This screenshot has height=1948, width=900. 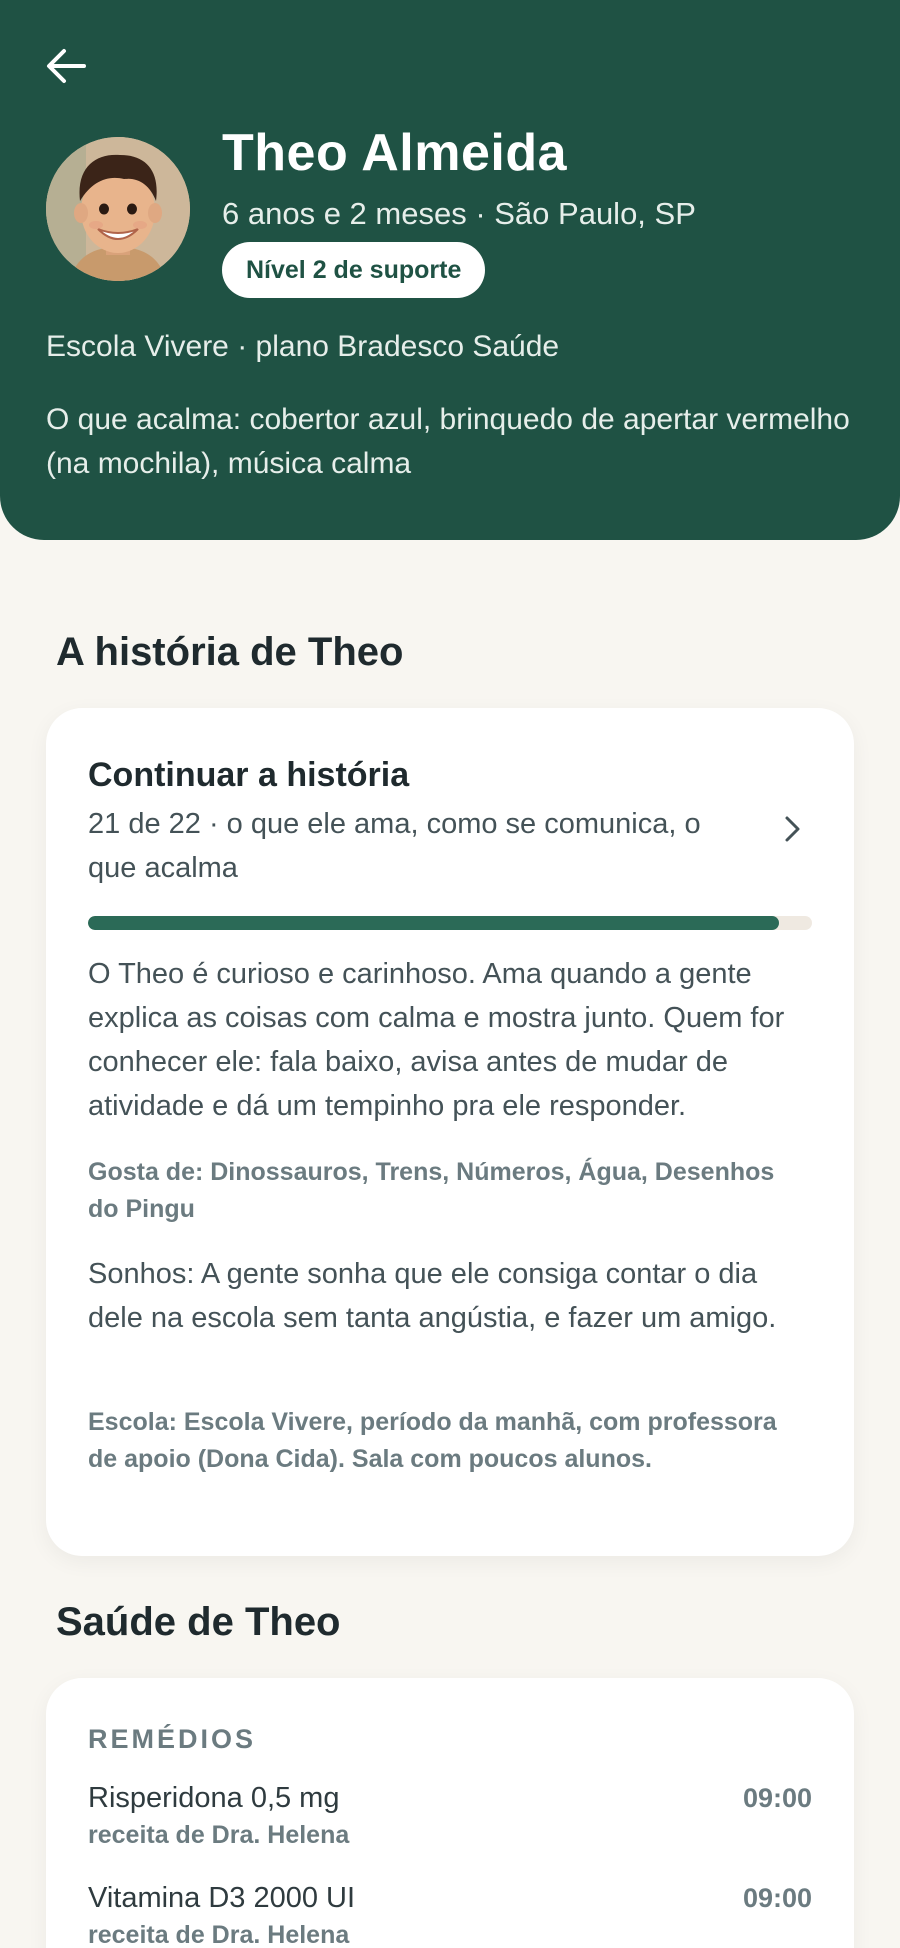 What do you see at coordinates (172, 1739) in the screenshot?
I see `medications-label: REMÉDIOS` at bounding box center [172, 1739].